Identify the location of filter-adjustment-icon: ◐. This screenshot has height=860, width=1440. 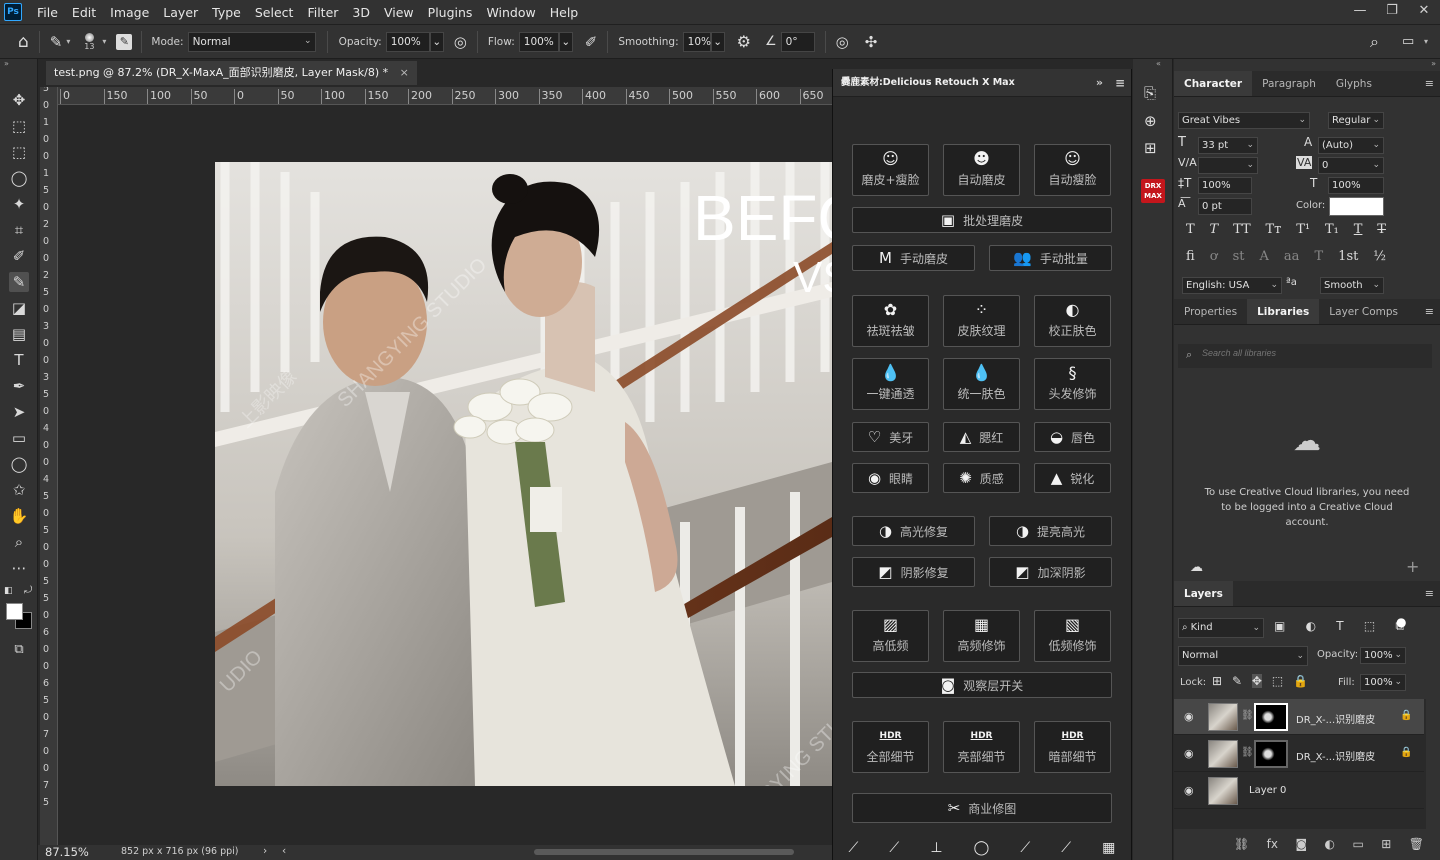
(1311, 626).